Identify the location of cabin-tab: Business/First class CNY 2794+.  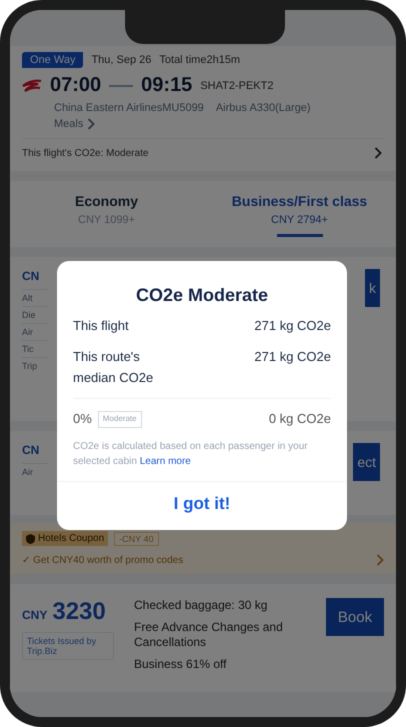
(299, 220).